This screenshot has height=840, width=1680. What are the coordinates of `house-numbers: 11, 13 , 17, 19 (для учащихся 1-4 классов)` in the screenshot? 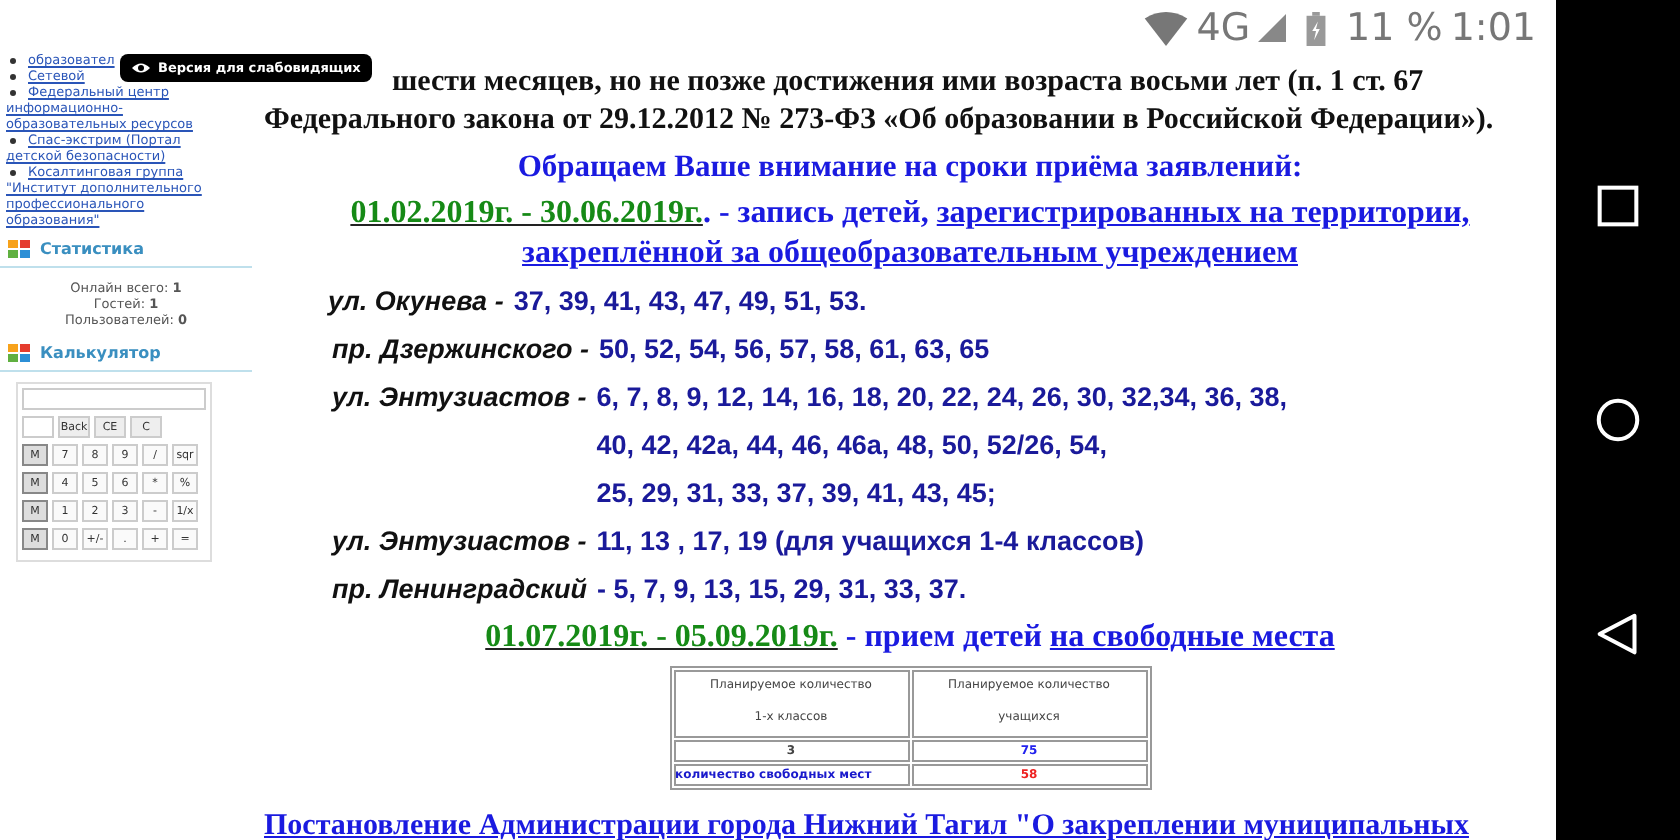 It's located at (870, 542).